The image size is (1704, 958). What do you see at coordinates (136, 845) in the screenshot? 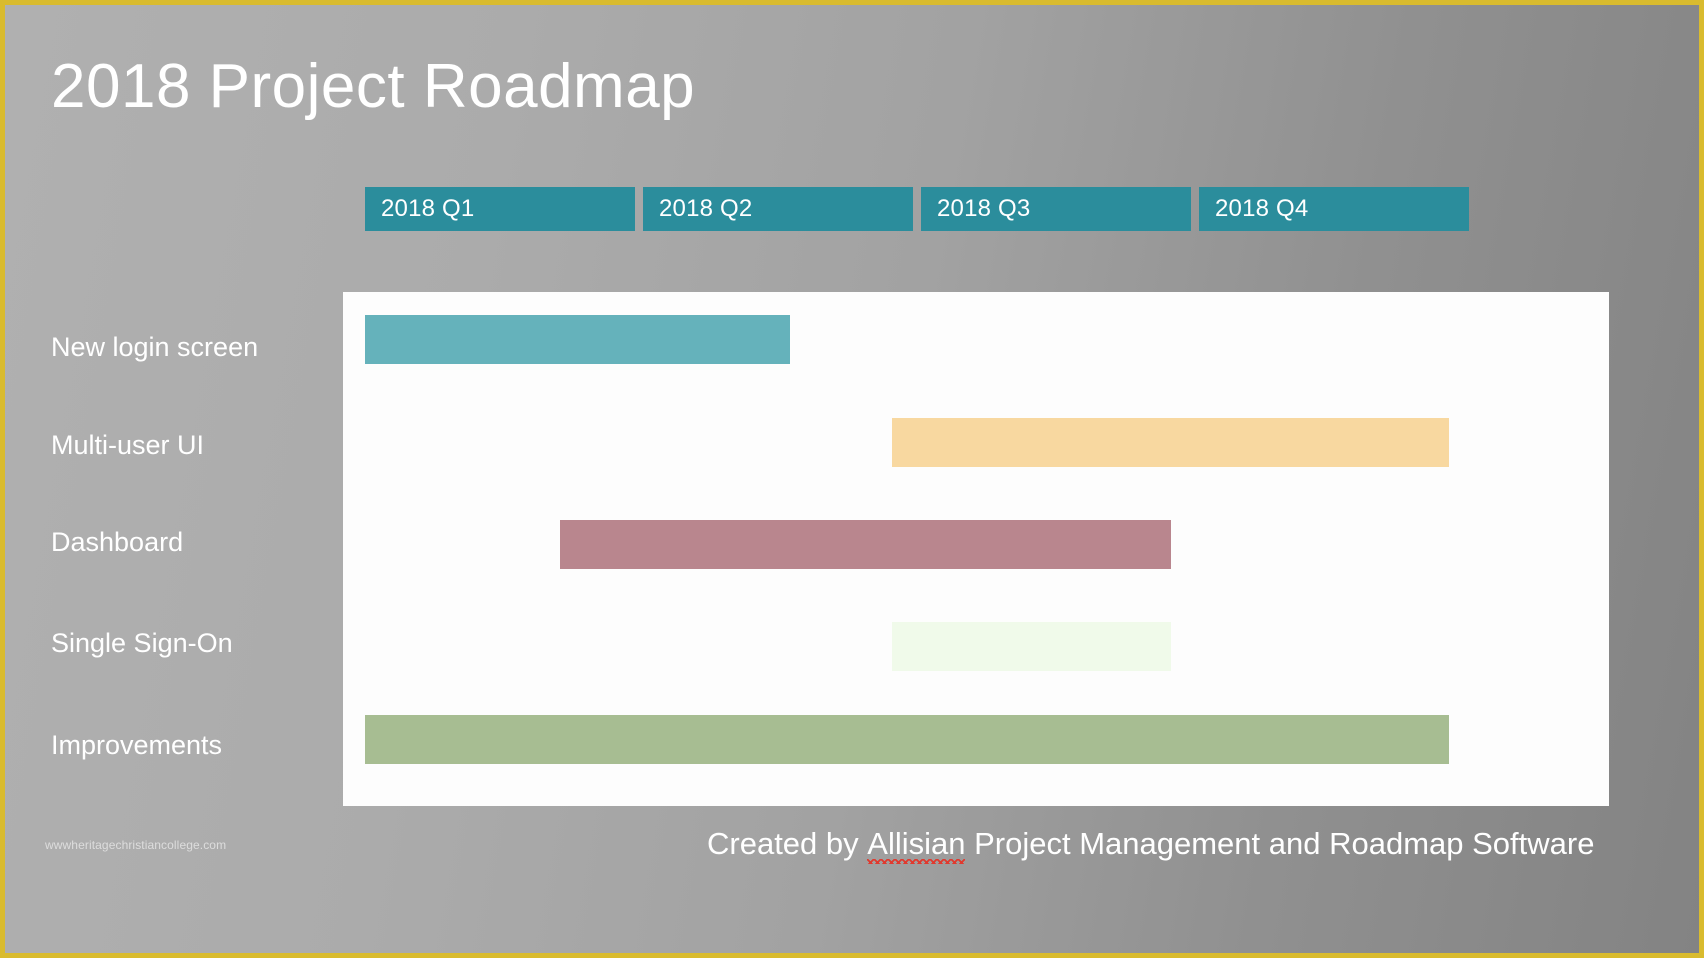
I see `watermark-url: wwwheritagechristiancollege.com` at bounding box center [136, 845].